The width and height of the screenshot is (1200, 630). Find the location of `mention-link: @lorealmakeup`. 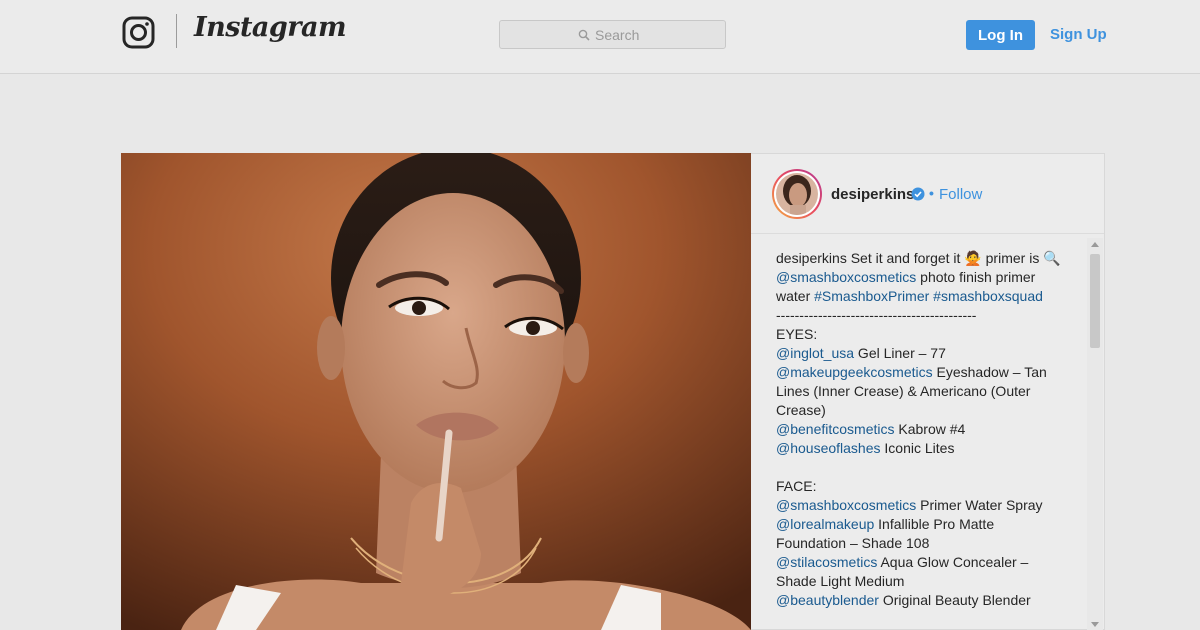

mention-link: @lorealmakeup is located at coordinates (825, 524).